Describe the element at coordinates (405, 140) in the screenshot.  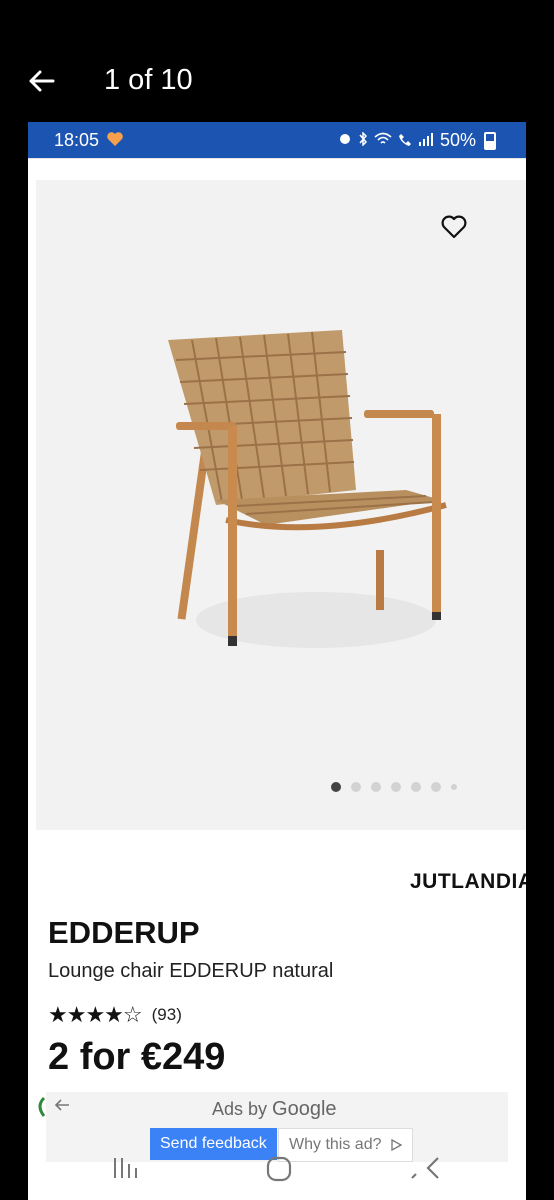
I see `call-icon` at that location.